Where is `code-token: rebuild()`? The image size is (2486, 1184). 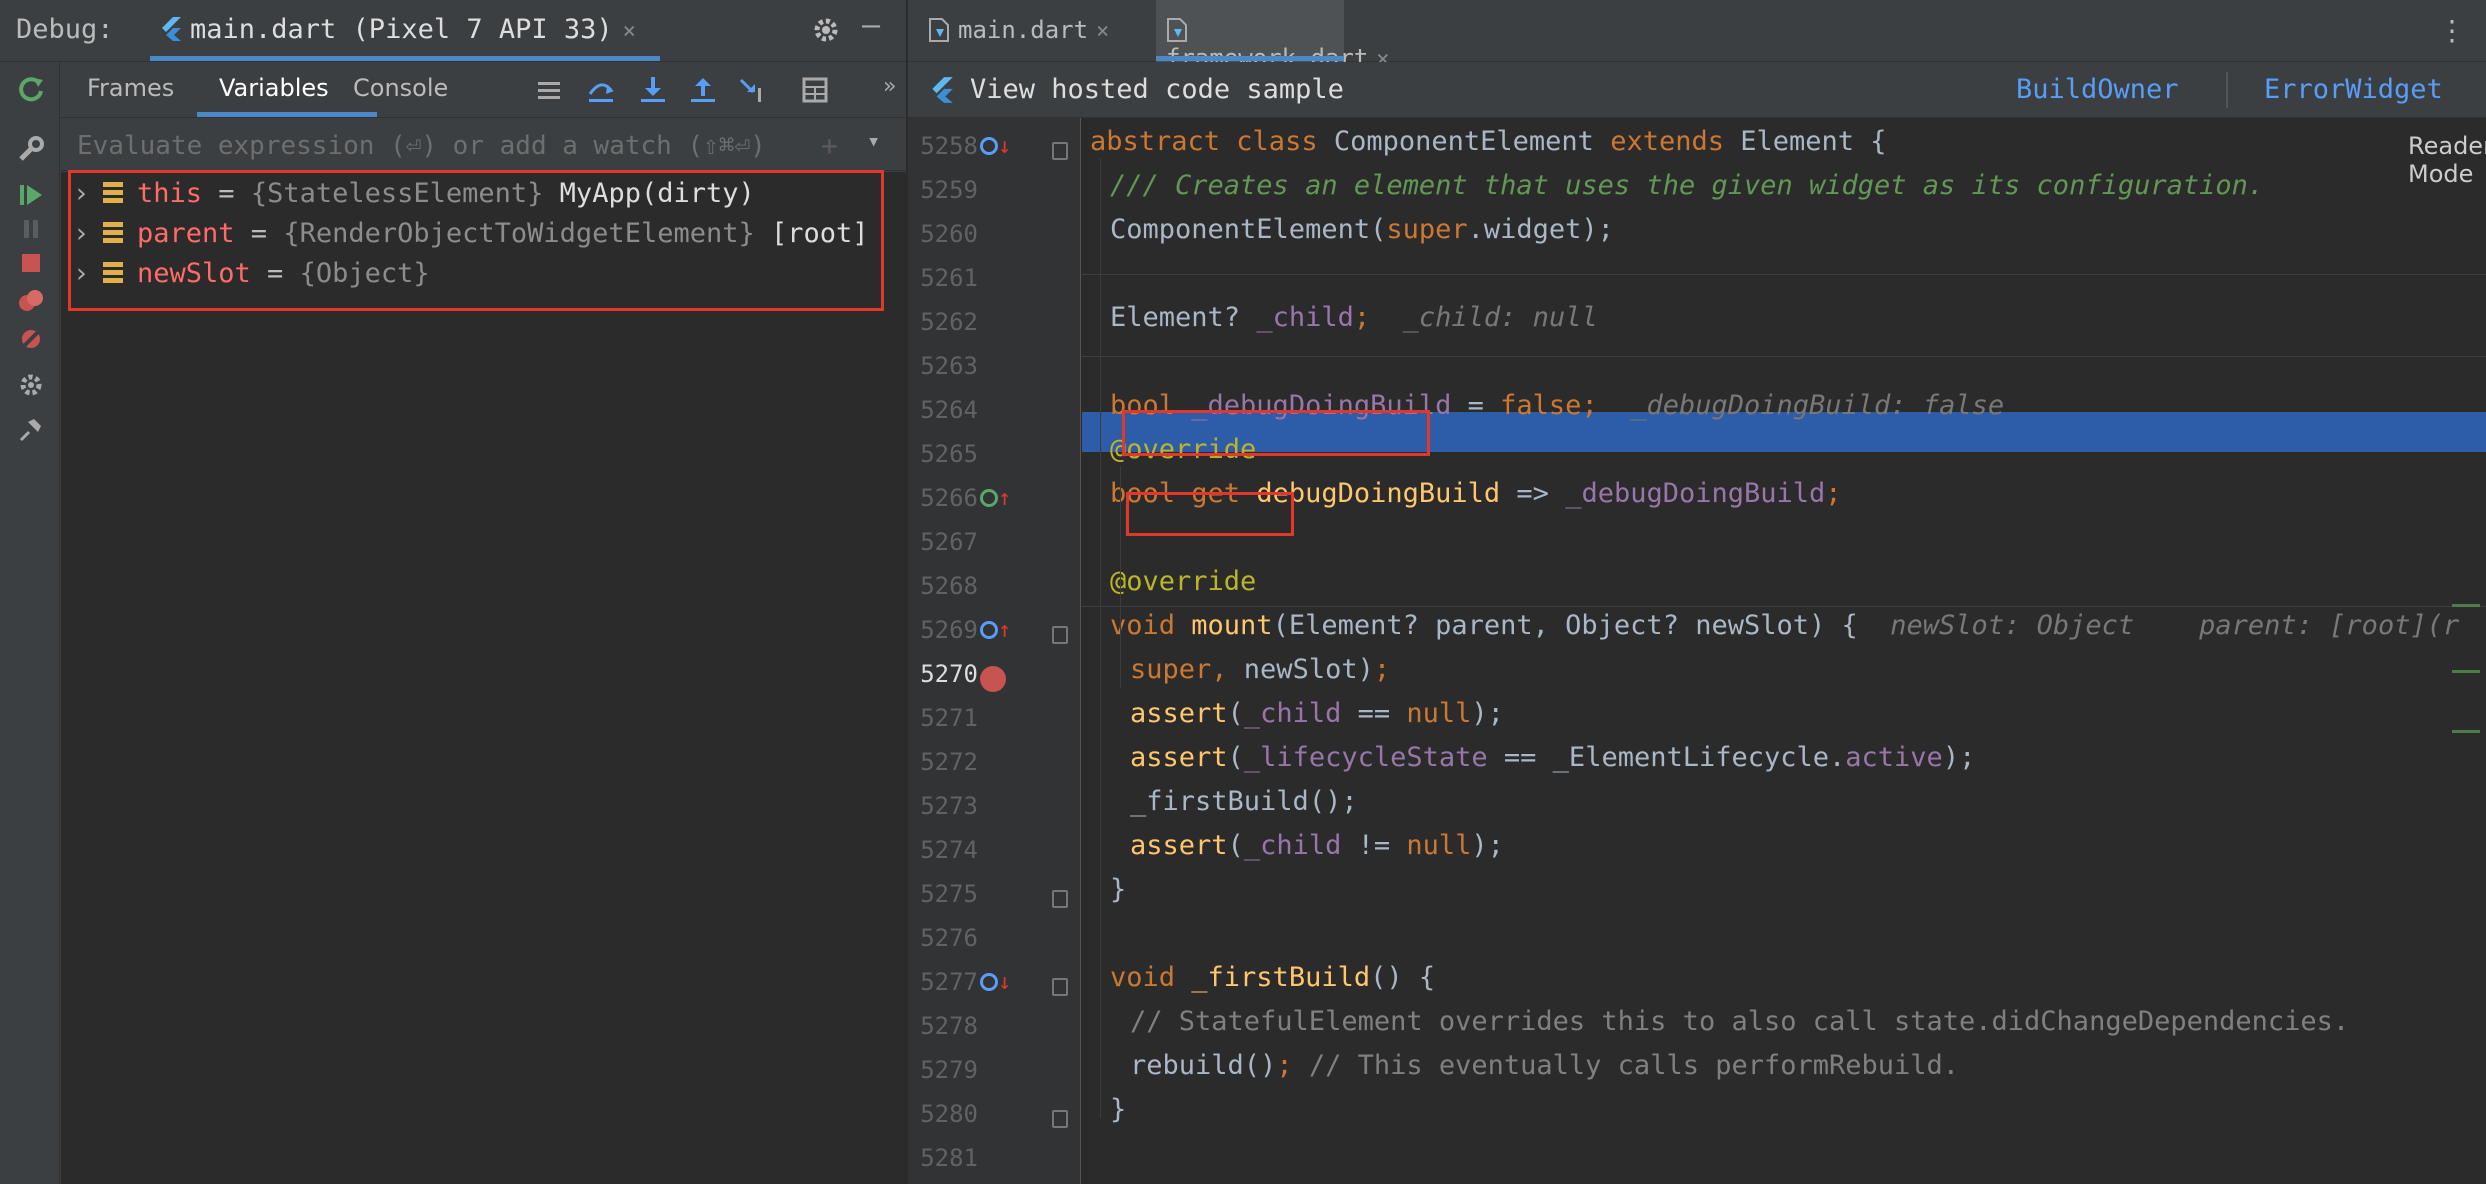
code-token: rebuild() is located at coordinates (1203, 1065).